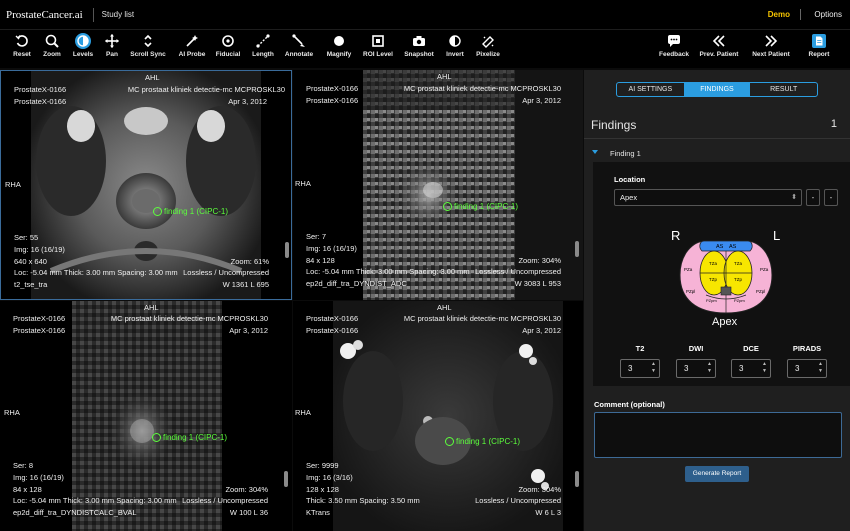 This screenshot has height=531, width=850. I want to click on comment-textarea, so click(718, 435).